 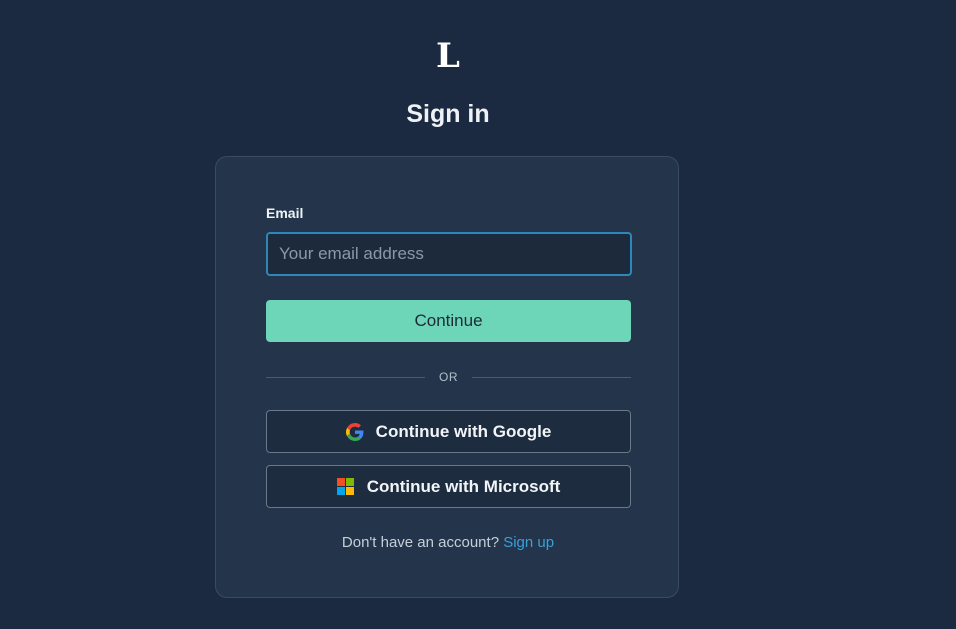 I want to click on or-divider: OR, so click(x=448, y=377).